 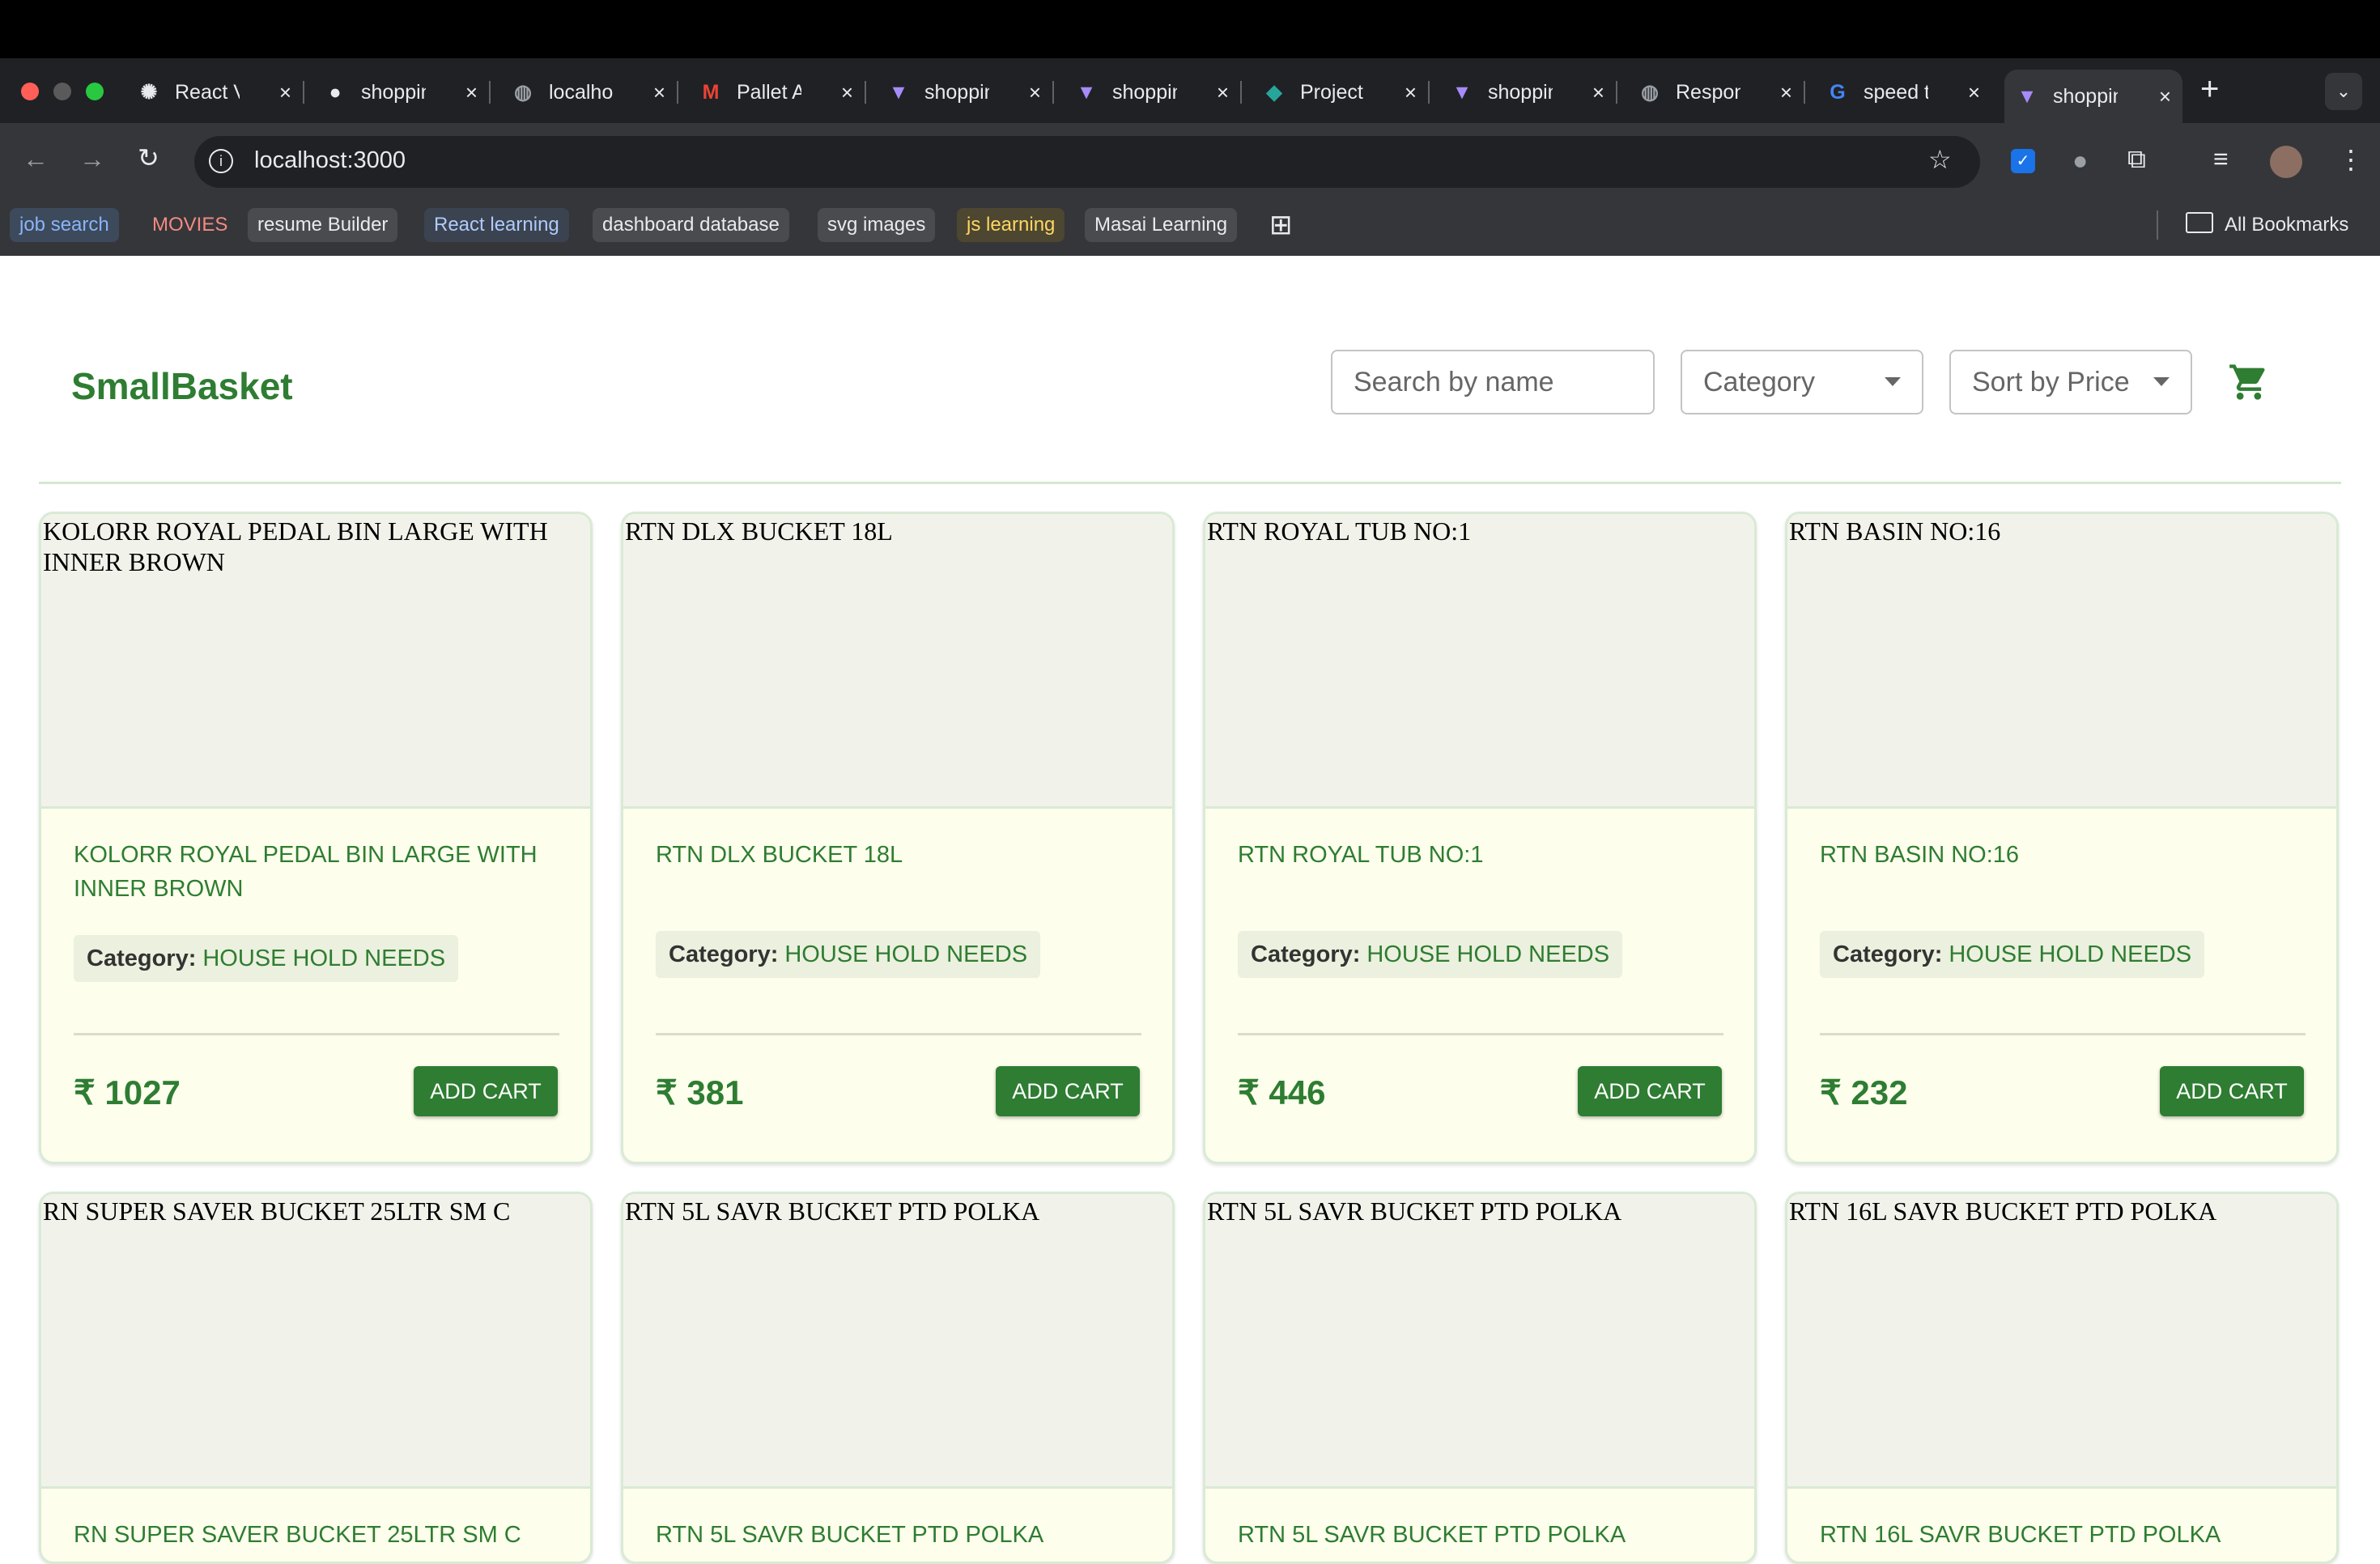 I want to click on vite-icon: ▼, so click(x=1086, y=92).